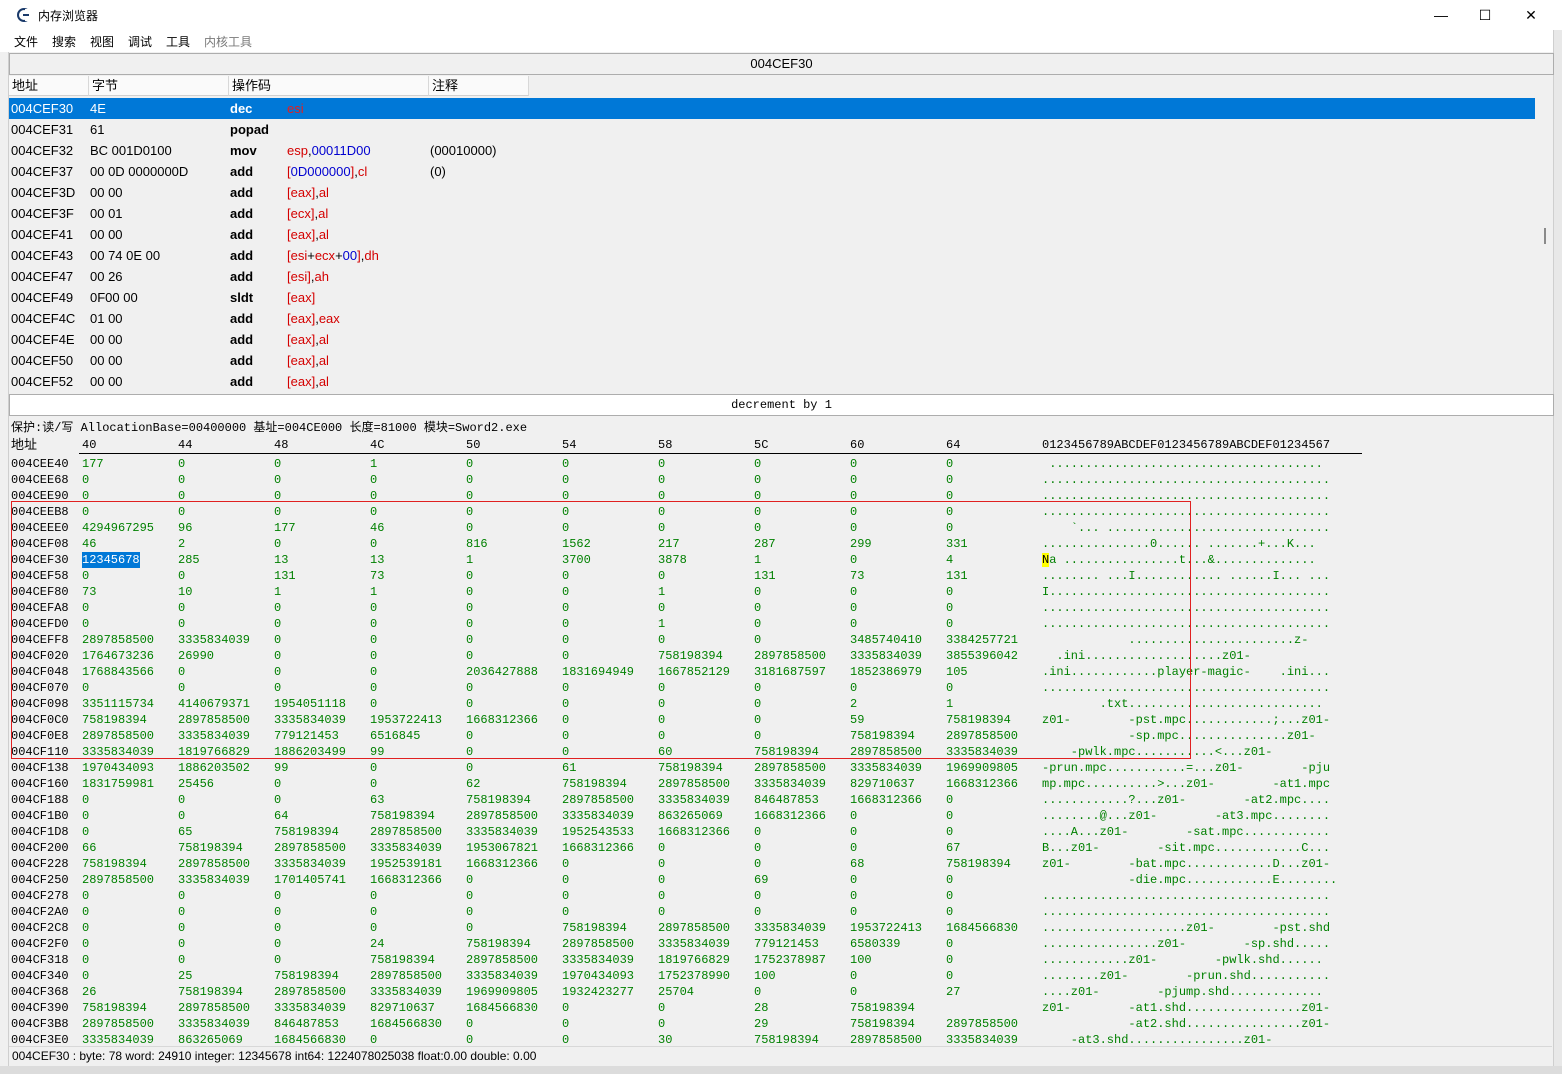 The height and width of the screenshot is (1074, 1562). Describe the element at coordinates (118, 784) in the screenshot. I see `hex-value: 1831759981` at that location.